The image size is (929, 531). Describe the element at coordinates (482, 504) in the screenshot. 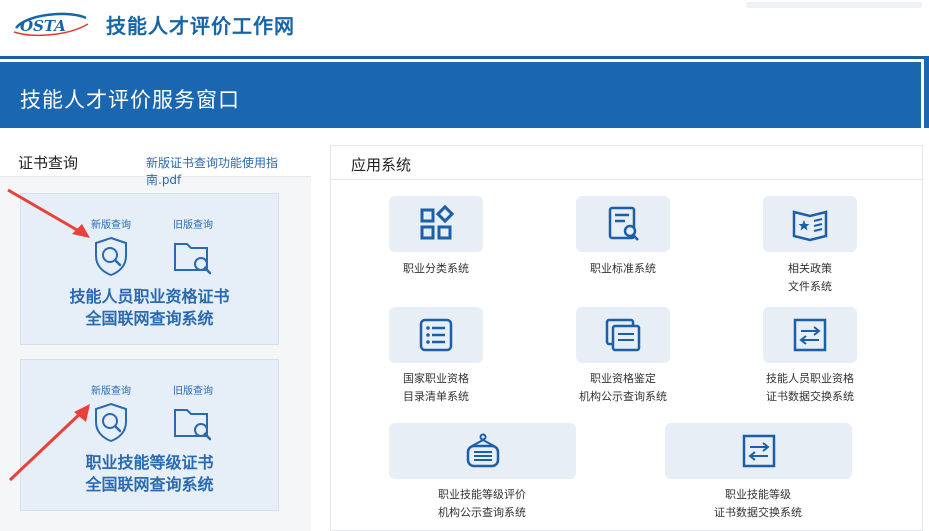

I see `app-label: 职业技能等级评价 机构公示查询系统` at that location.